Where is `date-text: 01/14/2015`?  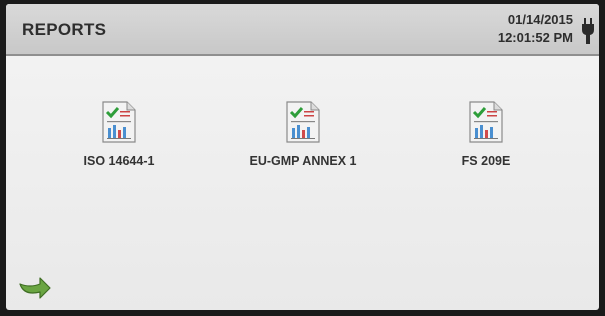
date-text: 01/14/2015 is located at coordinates (540, 19).